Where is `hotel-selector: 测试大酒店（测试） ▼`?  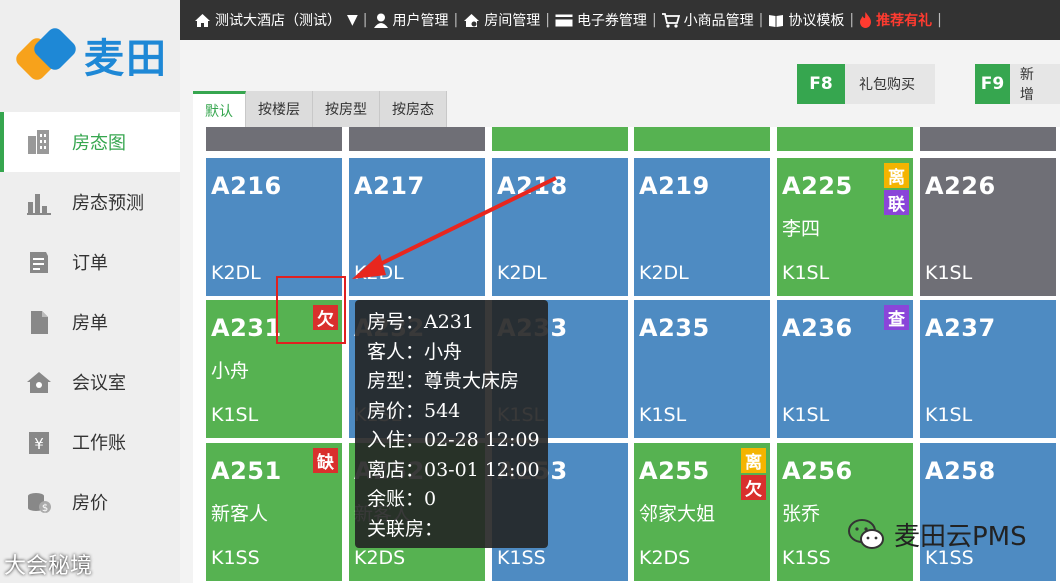
hotel-selector: 测试大酒店（测试） ▼ is located at coordinates (276, 20).